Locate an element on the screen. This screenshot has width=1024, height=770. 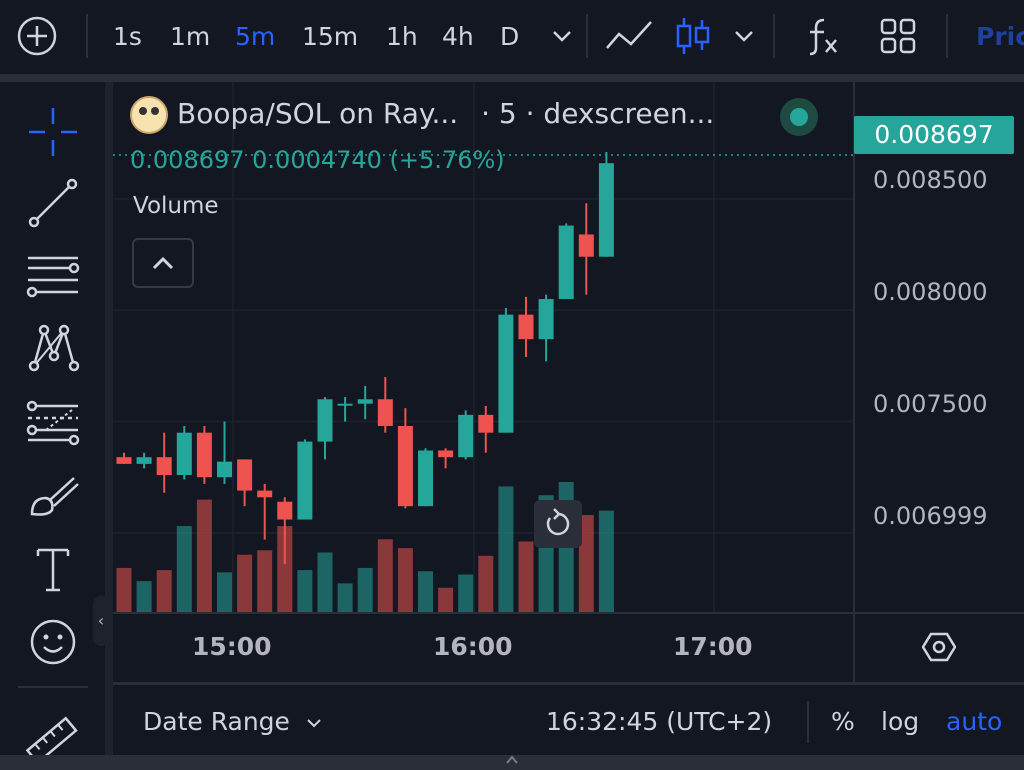
layout-grid-icon is located at coordinates (898, 36).